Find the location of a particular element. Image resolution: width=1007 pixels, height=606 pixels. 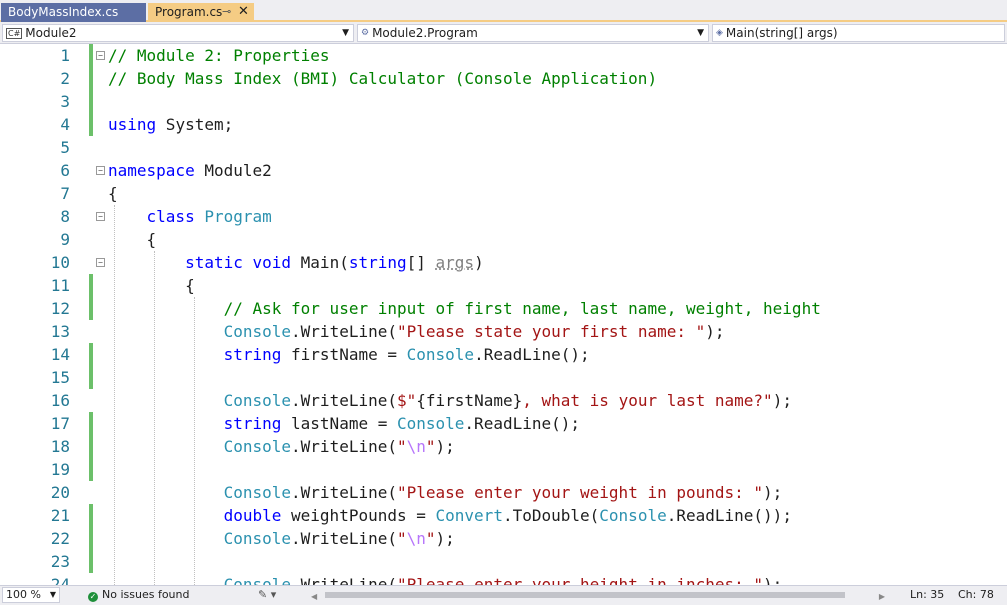

code-line: 4 using System; is located at coordinates (503, 124).